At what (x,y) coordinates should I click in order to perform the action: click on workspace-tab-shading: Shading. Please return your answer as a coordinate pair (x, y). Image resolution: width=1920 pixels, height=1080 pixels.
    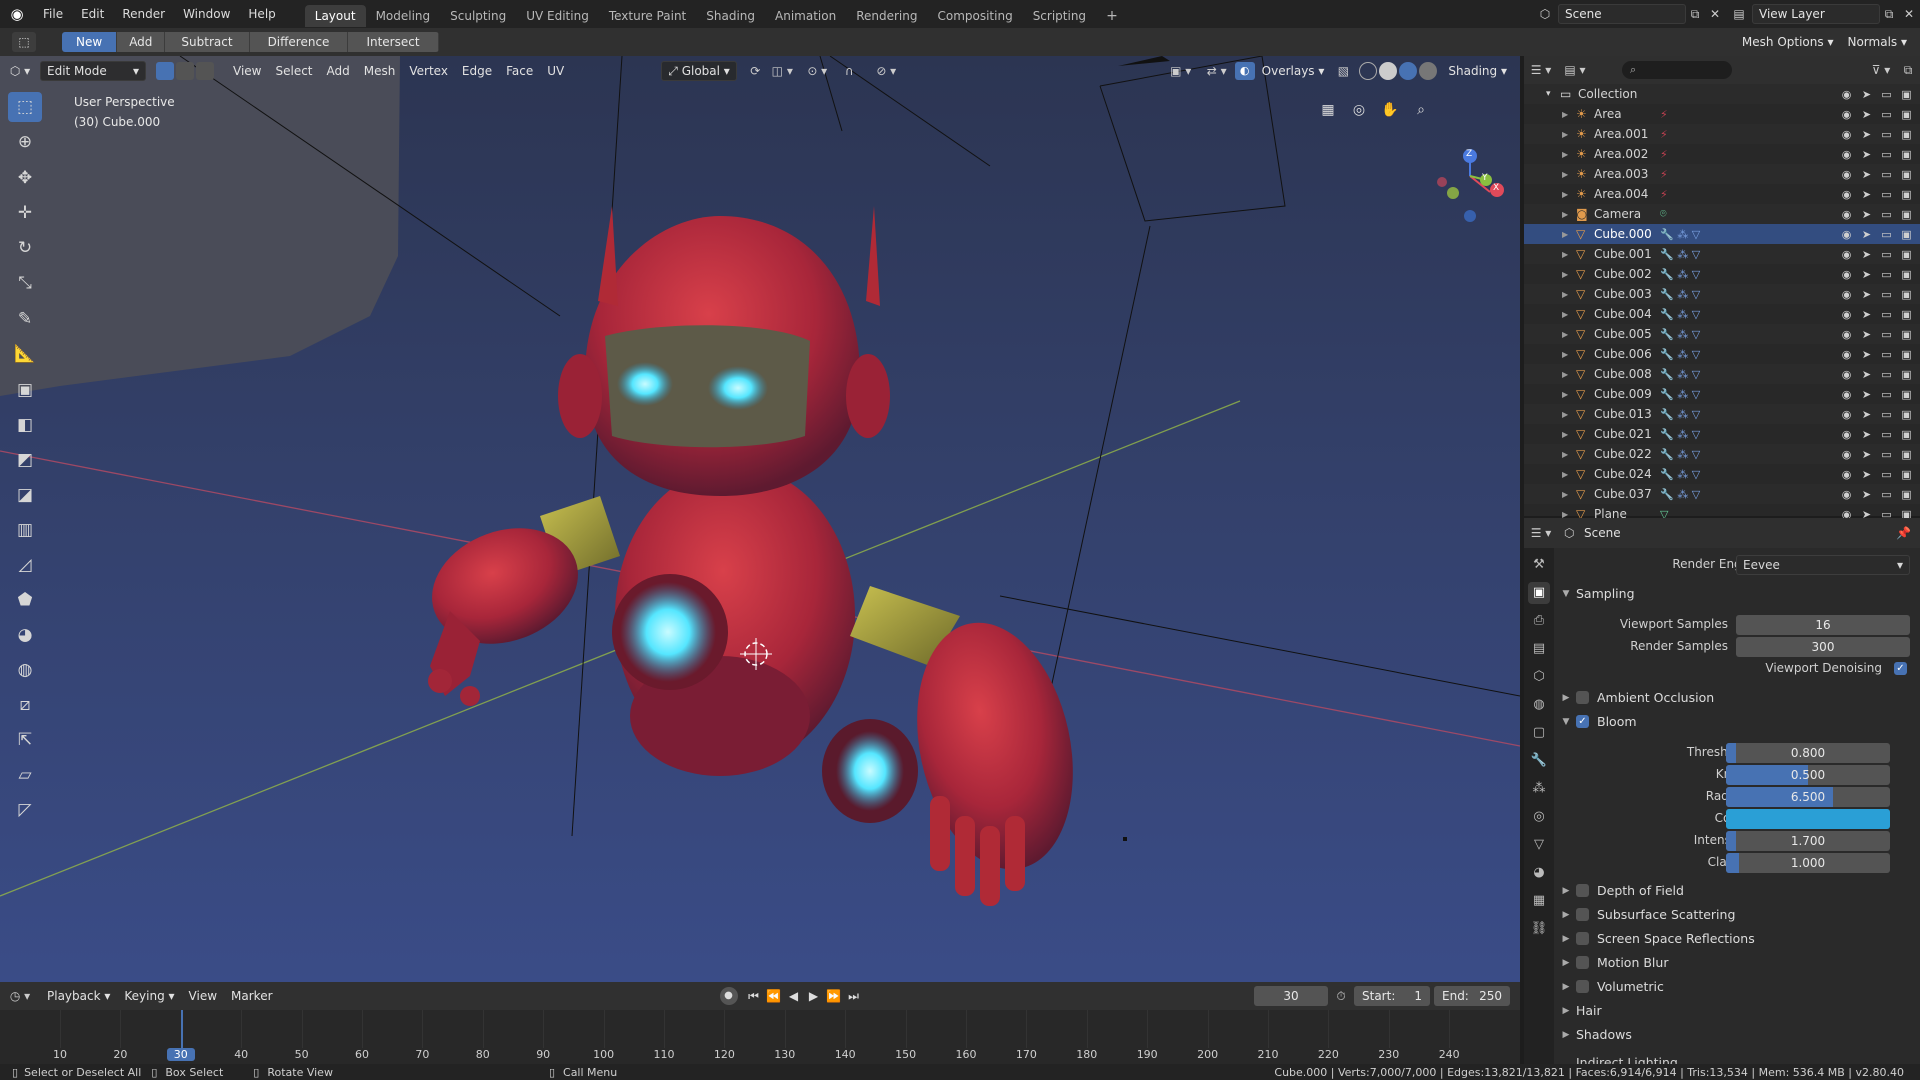
    Looking at the image, I should click on (730, 16).